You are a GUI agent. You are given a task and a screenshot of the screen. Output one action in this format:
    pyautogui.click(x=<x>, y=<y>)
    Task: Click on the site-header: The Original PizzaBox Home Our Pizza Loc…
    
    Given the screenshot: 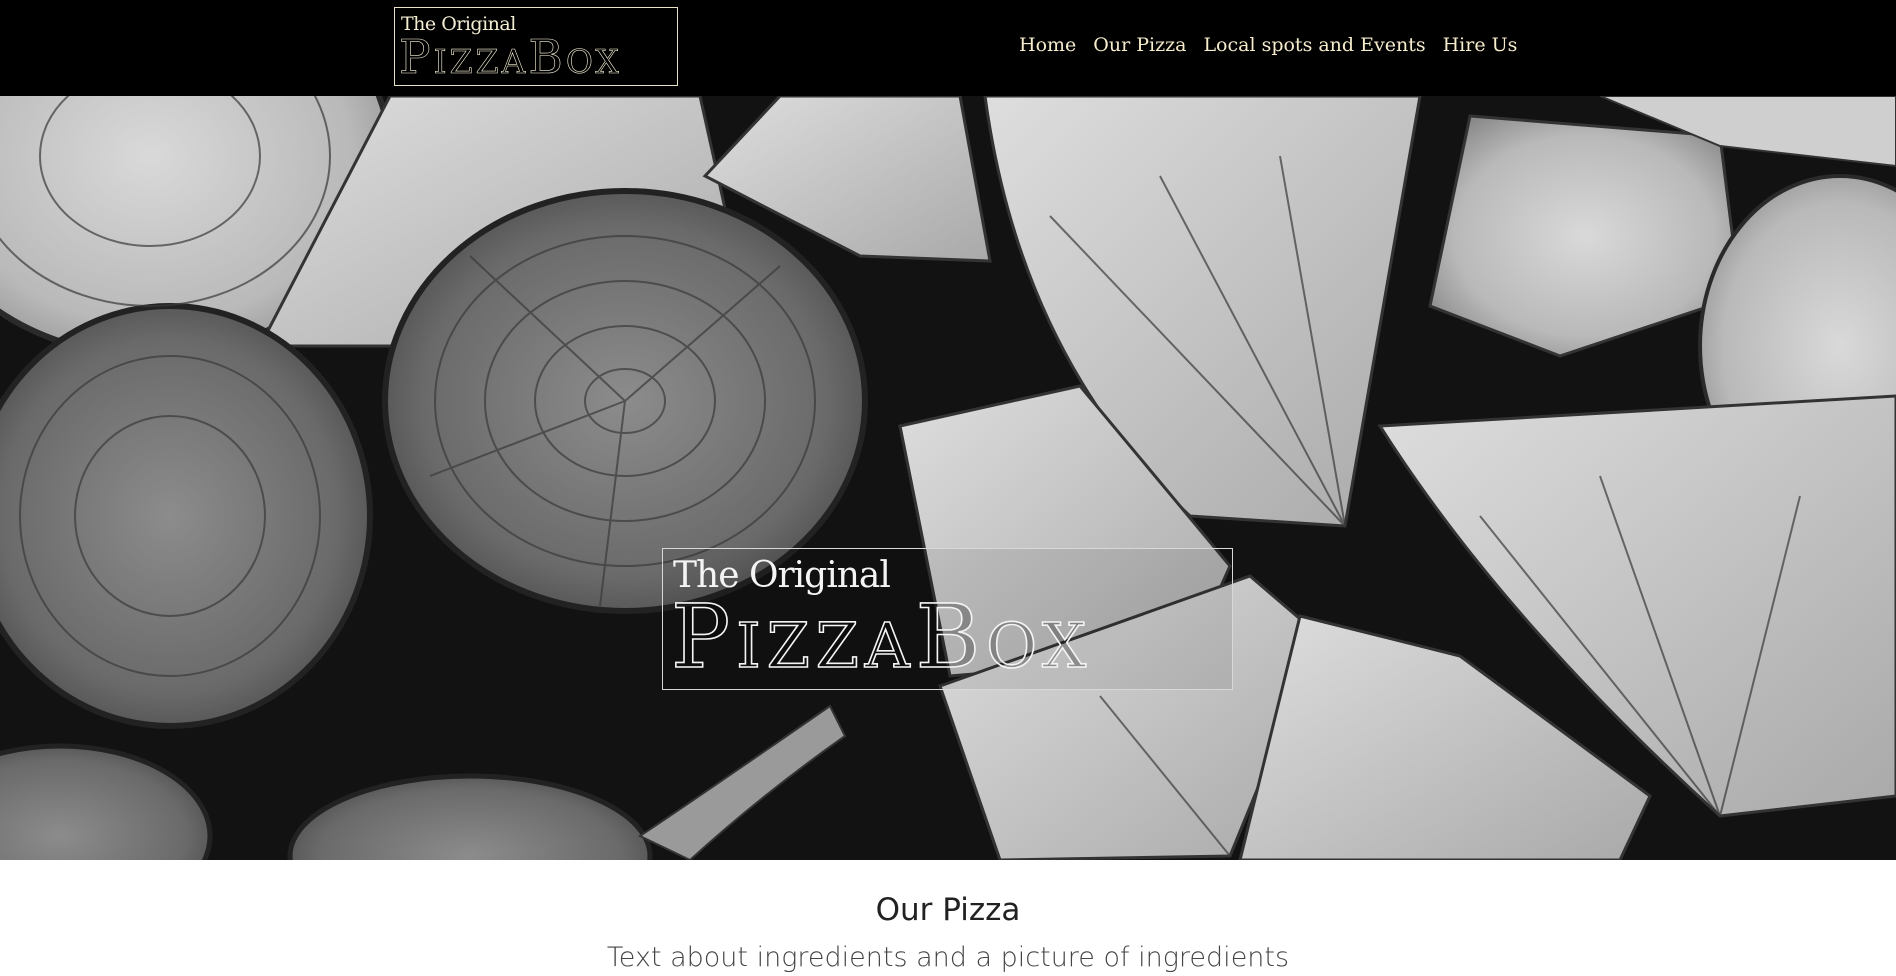 What is the action you would take?
    pyautogui.click(x=948, y=48)
    